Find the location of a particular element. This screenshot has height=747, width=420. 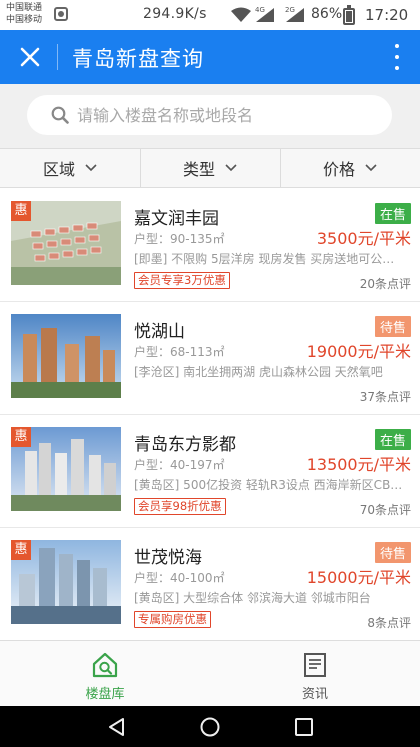

review-count: 70条点评 is located at coordinates (385, 510).